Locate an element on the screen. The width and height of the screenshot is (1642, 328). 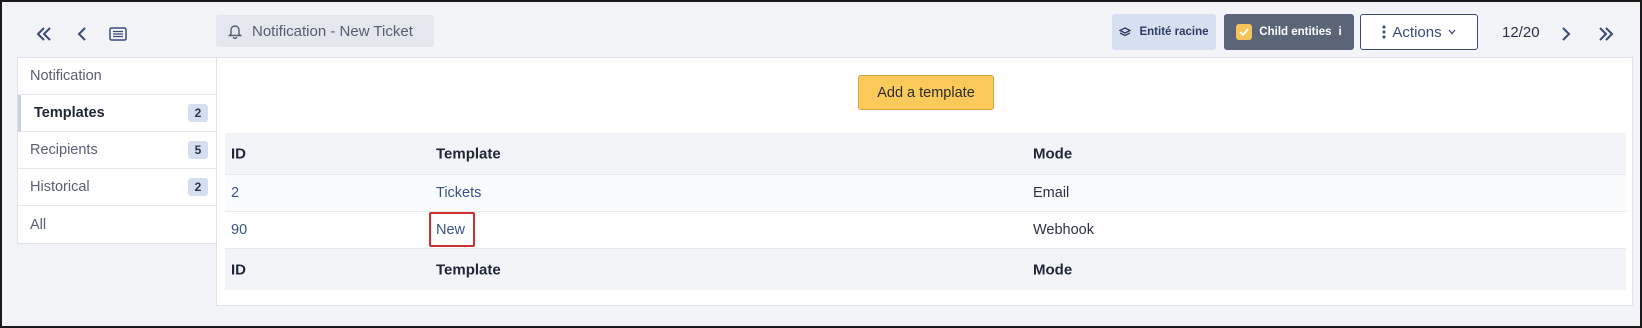
actions-button: Actions is located at coordinates (1419, 32).